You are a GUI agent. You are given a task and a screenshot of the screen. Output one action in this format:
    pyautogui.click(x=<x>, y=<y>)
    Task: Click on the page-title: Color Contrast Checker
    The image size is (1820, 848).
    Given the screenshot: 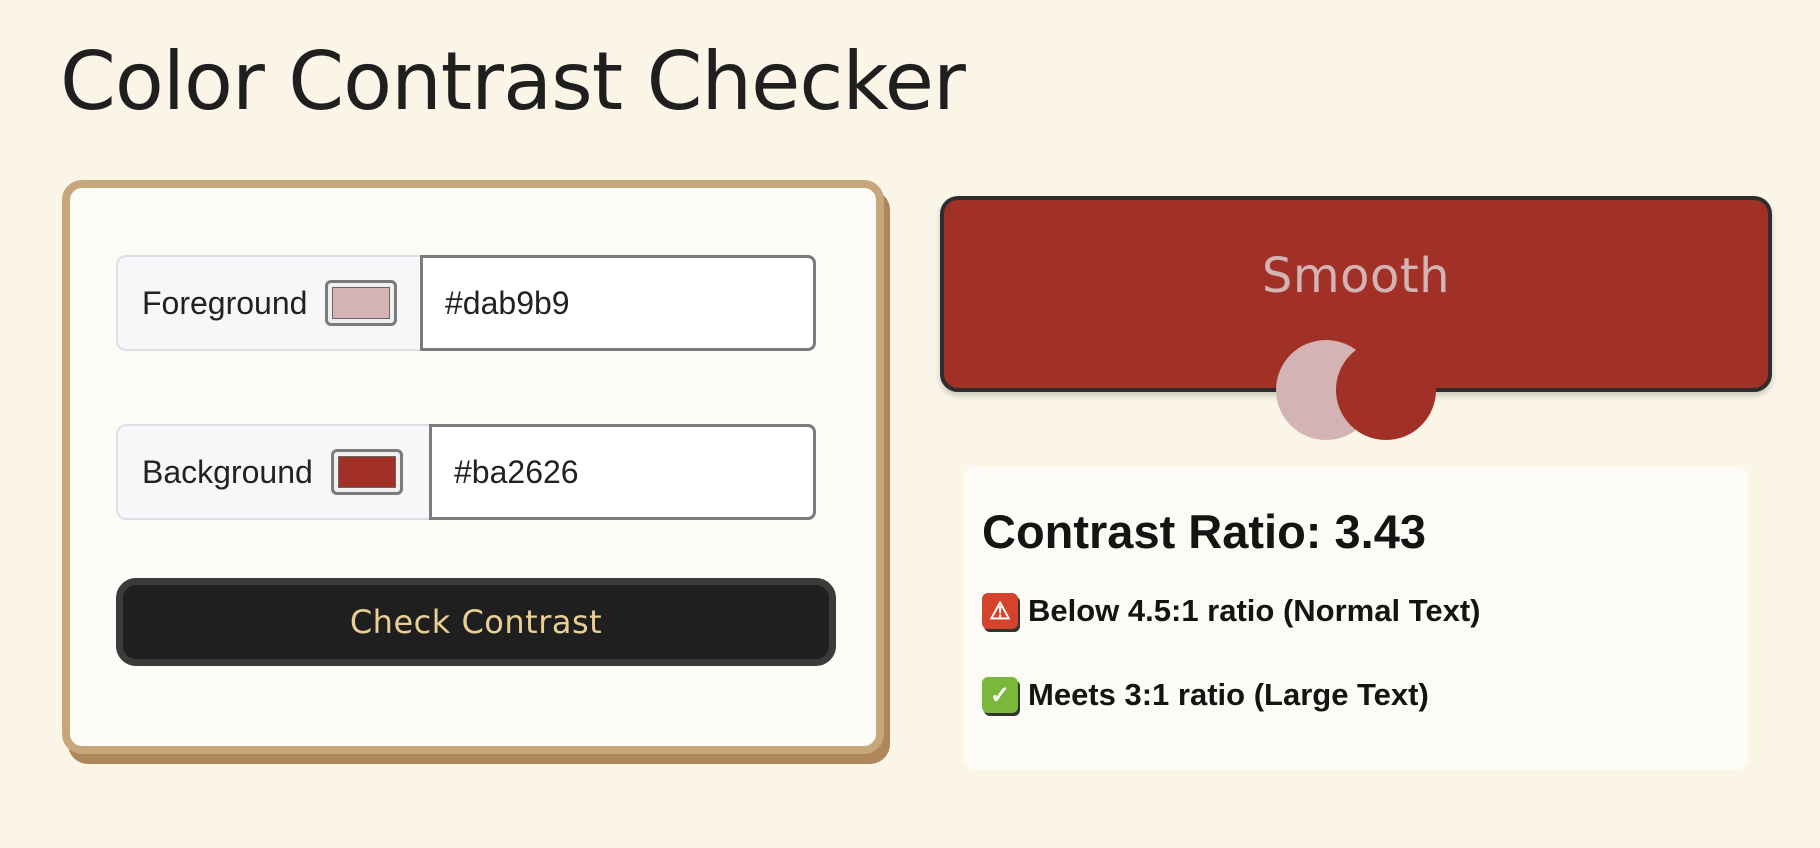 What is the action you would take?
    pyautogui.click(x=513, y=81)
    